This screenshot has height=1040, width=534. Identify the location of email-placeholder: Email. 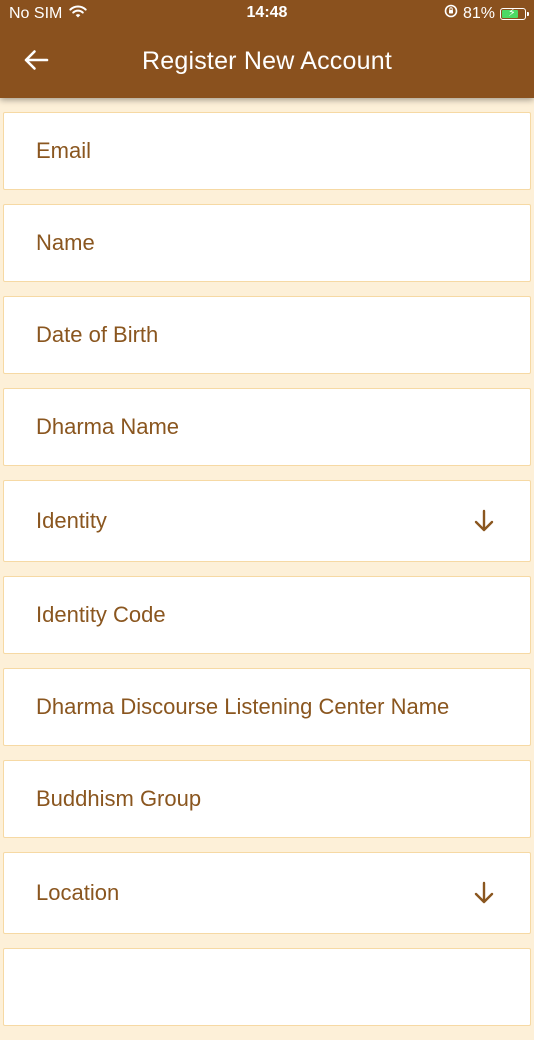
(64, 150).